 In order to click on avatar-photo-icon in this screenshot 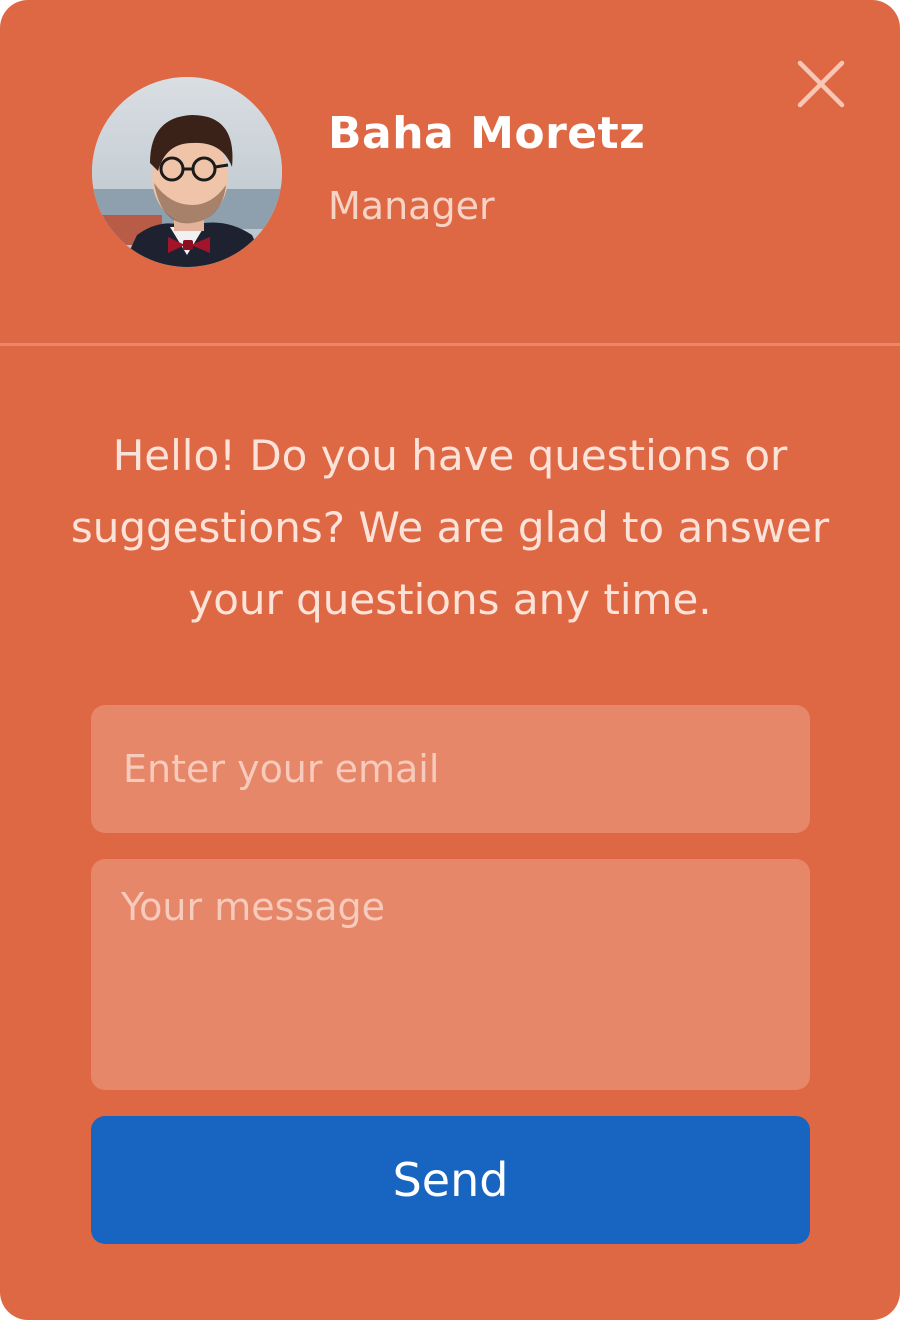, I will do `click(187, 172)`.